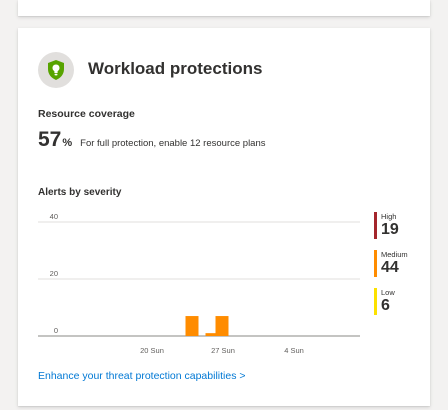  What do you see at coordinates (375, 301) in the screenshot?
I see `legend-low-color` at bounding box center [375, 301].